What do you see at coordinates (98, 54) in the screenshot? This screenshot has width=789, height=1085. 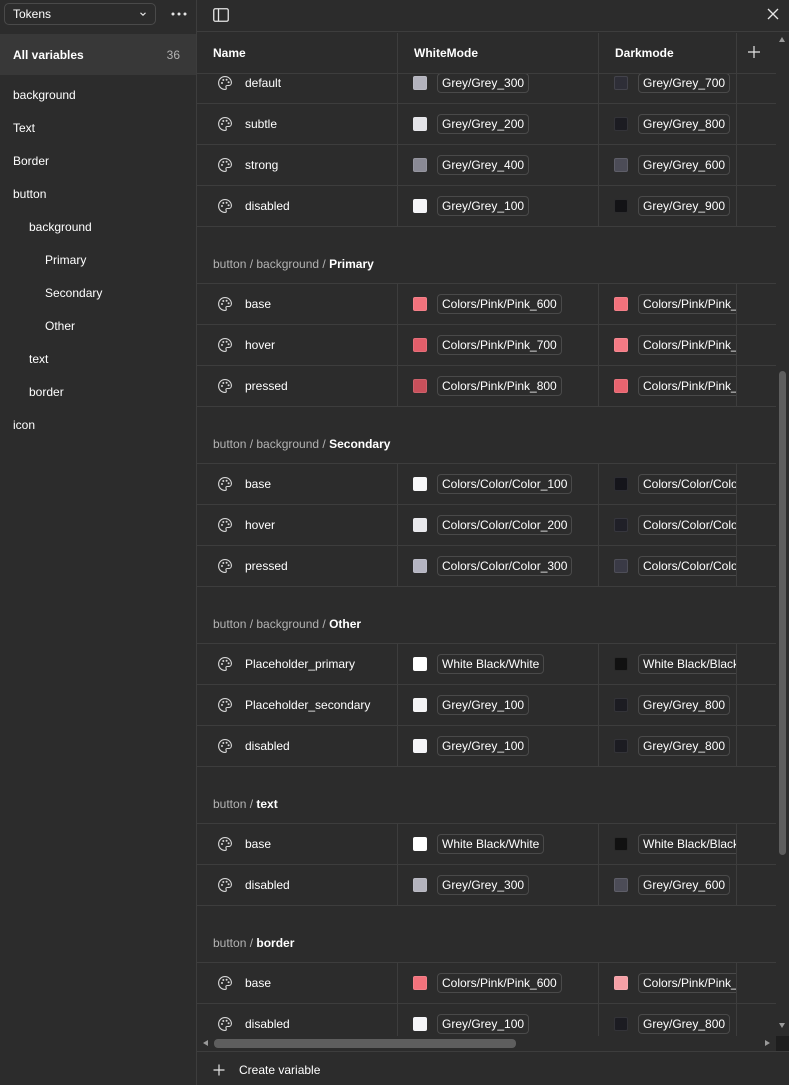 I see `all-variables-item: All variables 36` at bounding box center [98, 54].